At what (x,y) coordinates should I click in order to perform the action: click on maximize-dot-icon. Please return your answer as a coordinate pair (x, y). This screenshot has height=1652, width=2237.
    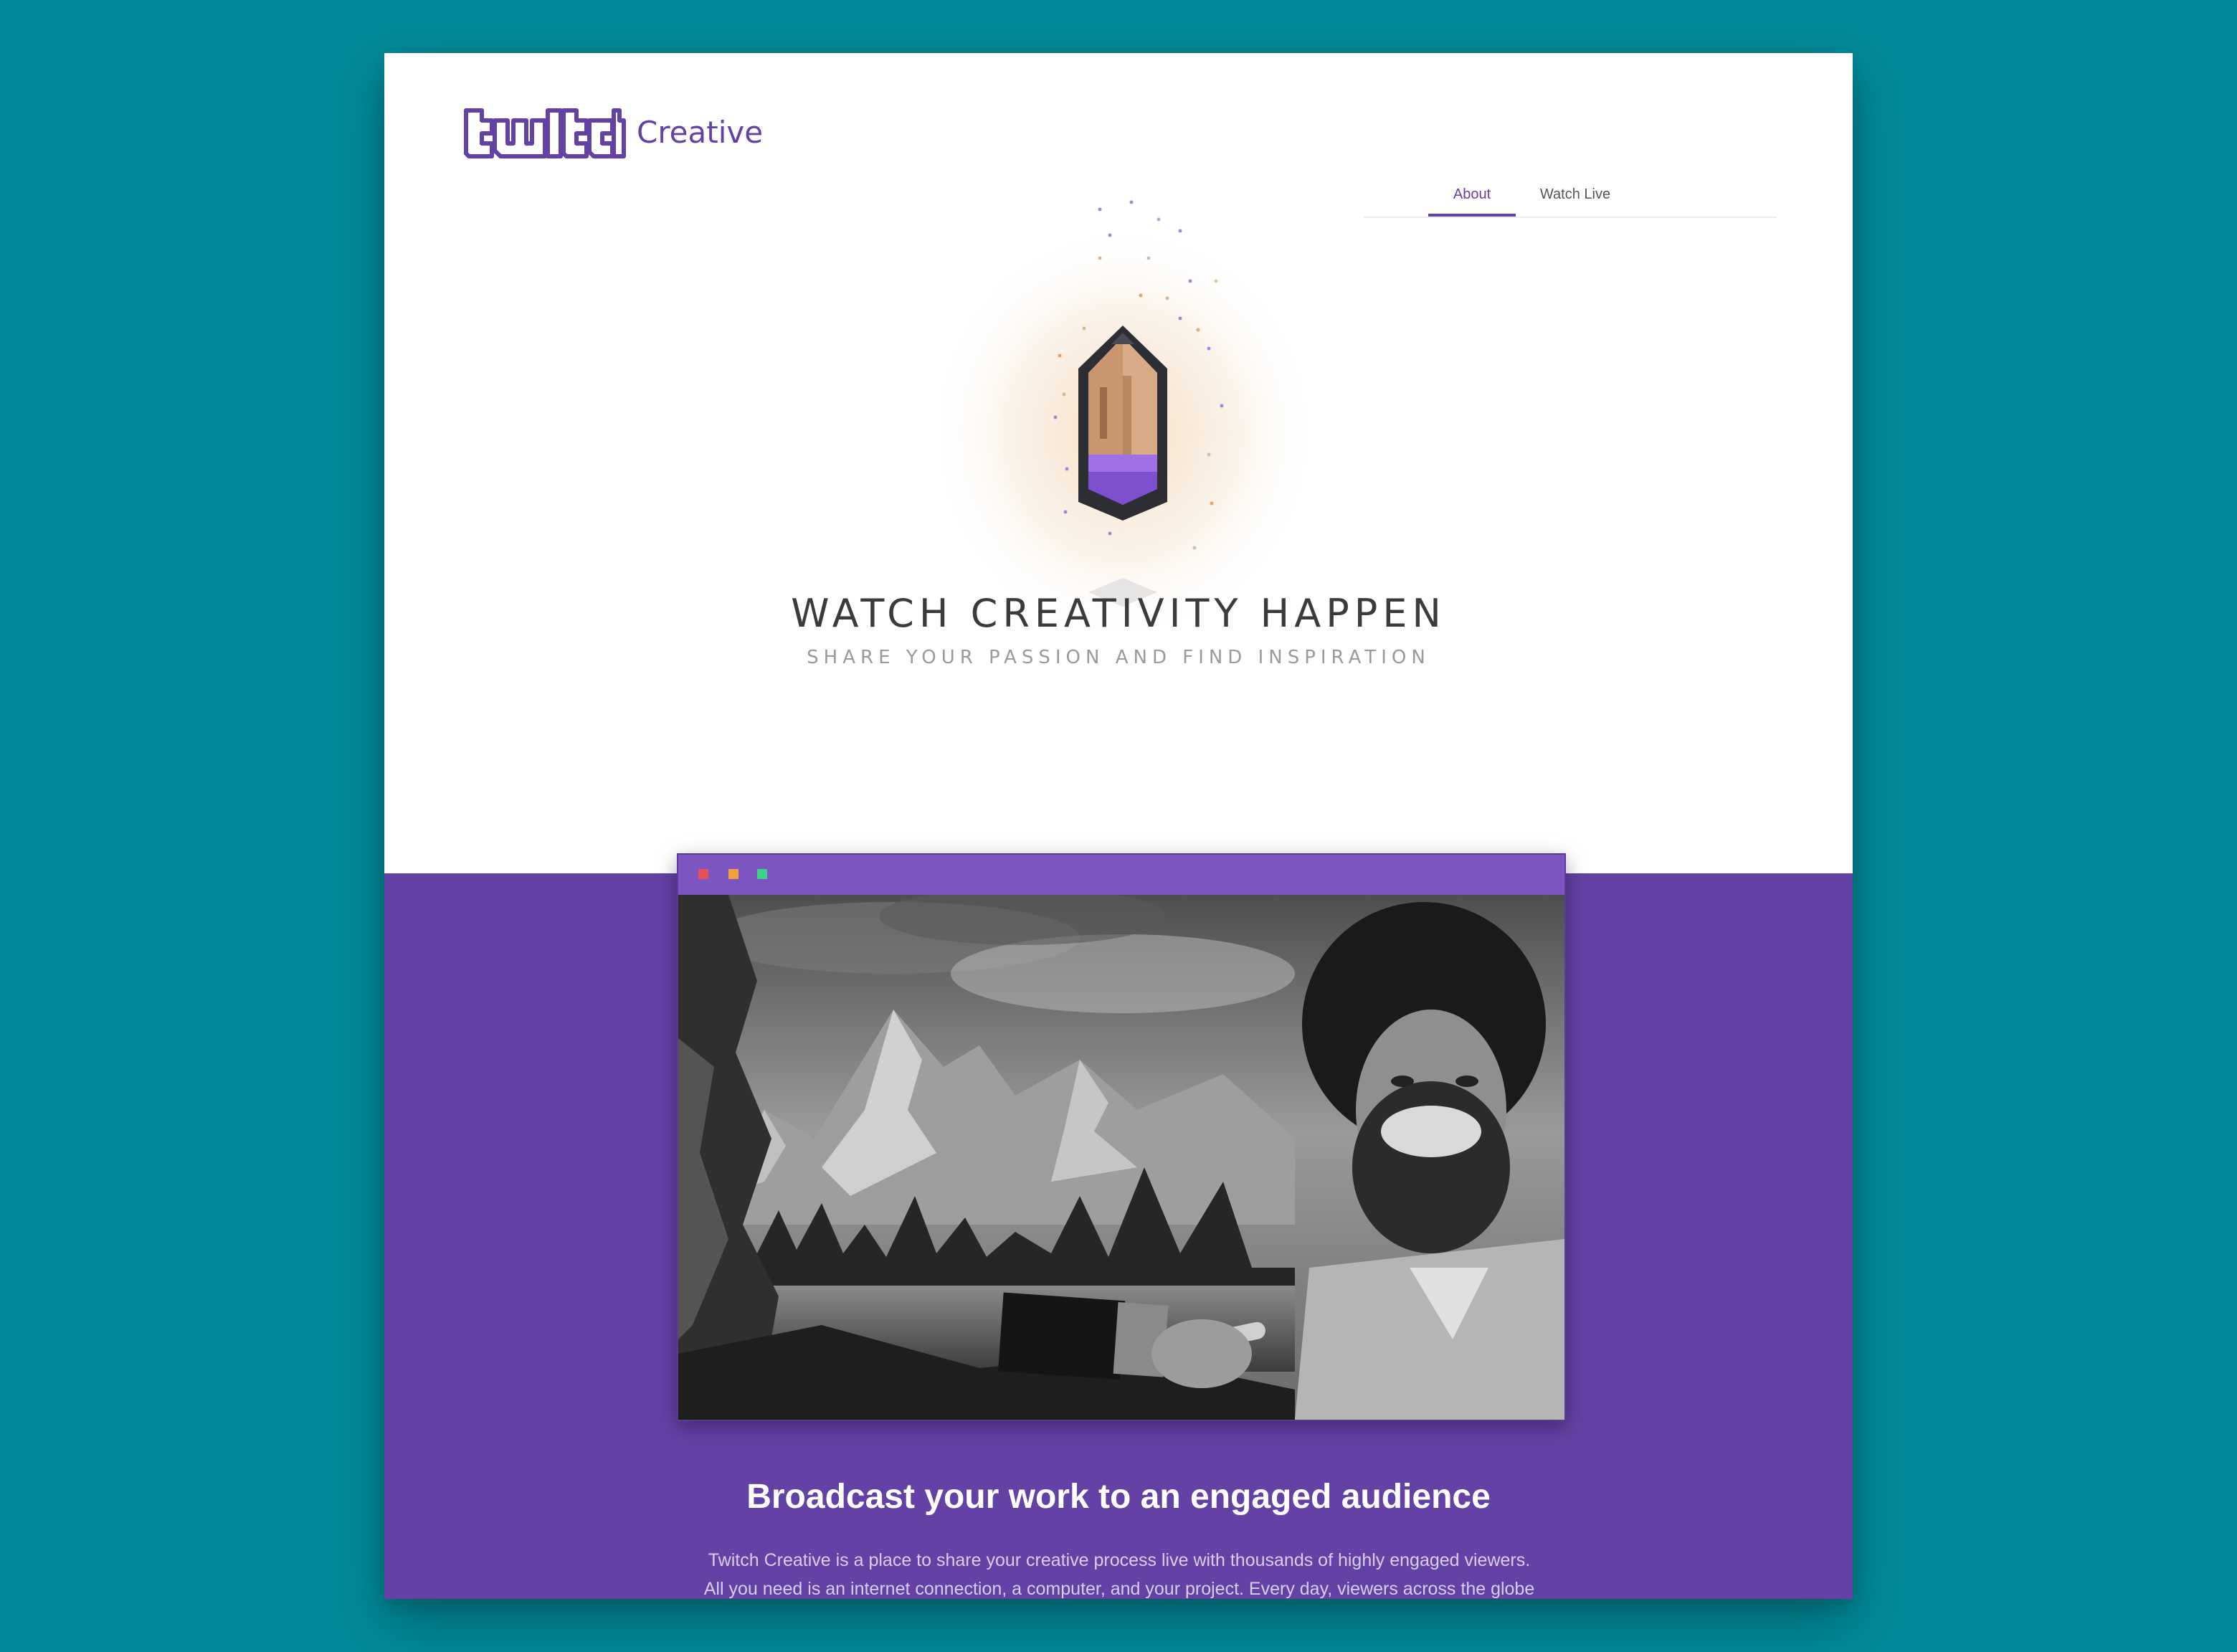
    Looking at the image, I should click on (762, 874).